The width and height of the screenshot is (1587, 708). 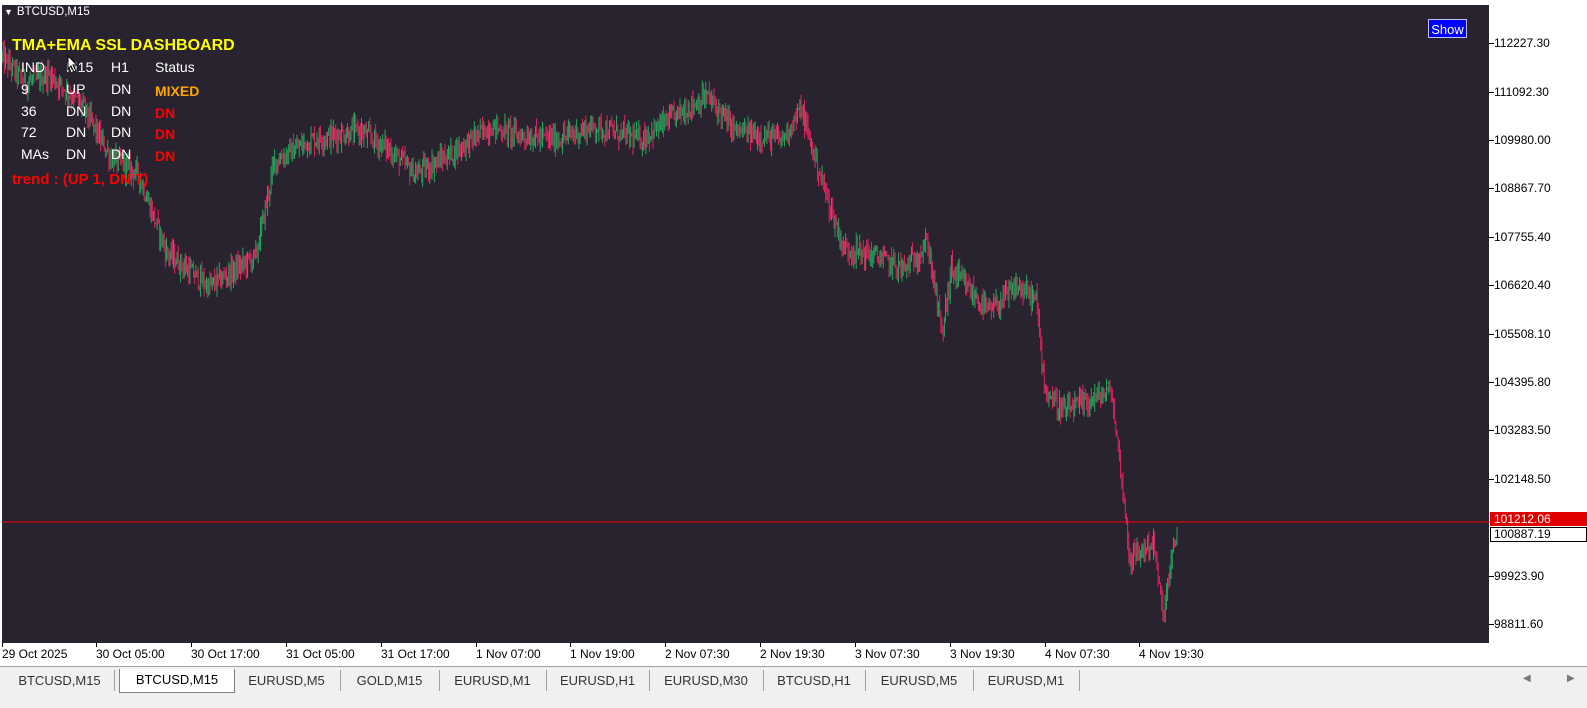 What do you see at coordinates (508, 654) in the screenshot?
I see `time-label: 1 Nov 07:00` at bounding box center [508, 654].